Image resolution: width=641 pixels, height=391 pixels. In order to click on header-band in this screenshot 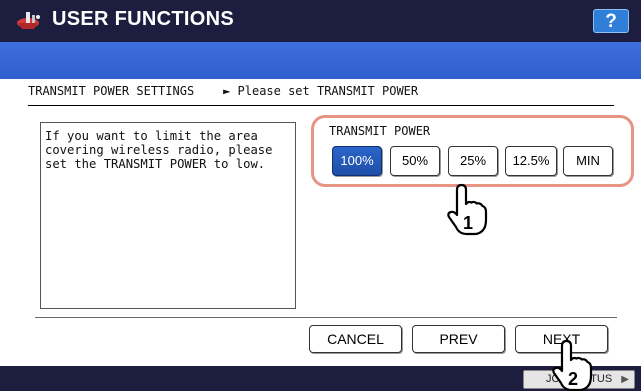, I will do `click(320, 60)`.